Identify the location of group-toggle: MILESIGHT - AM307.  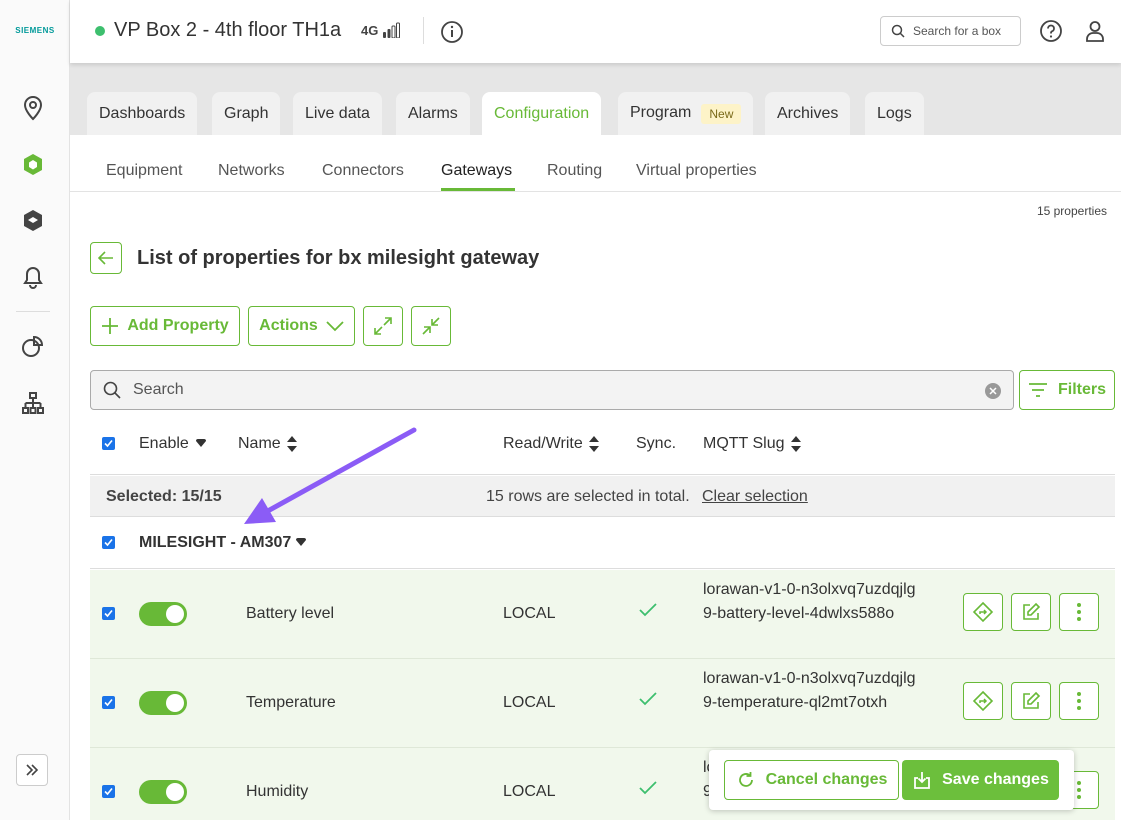
(223, 543).